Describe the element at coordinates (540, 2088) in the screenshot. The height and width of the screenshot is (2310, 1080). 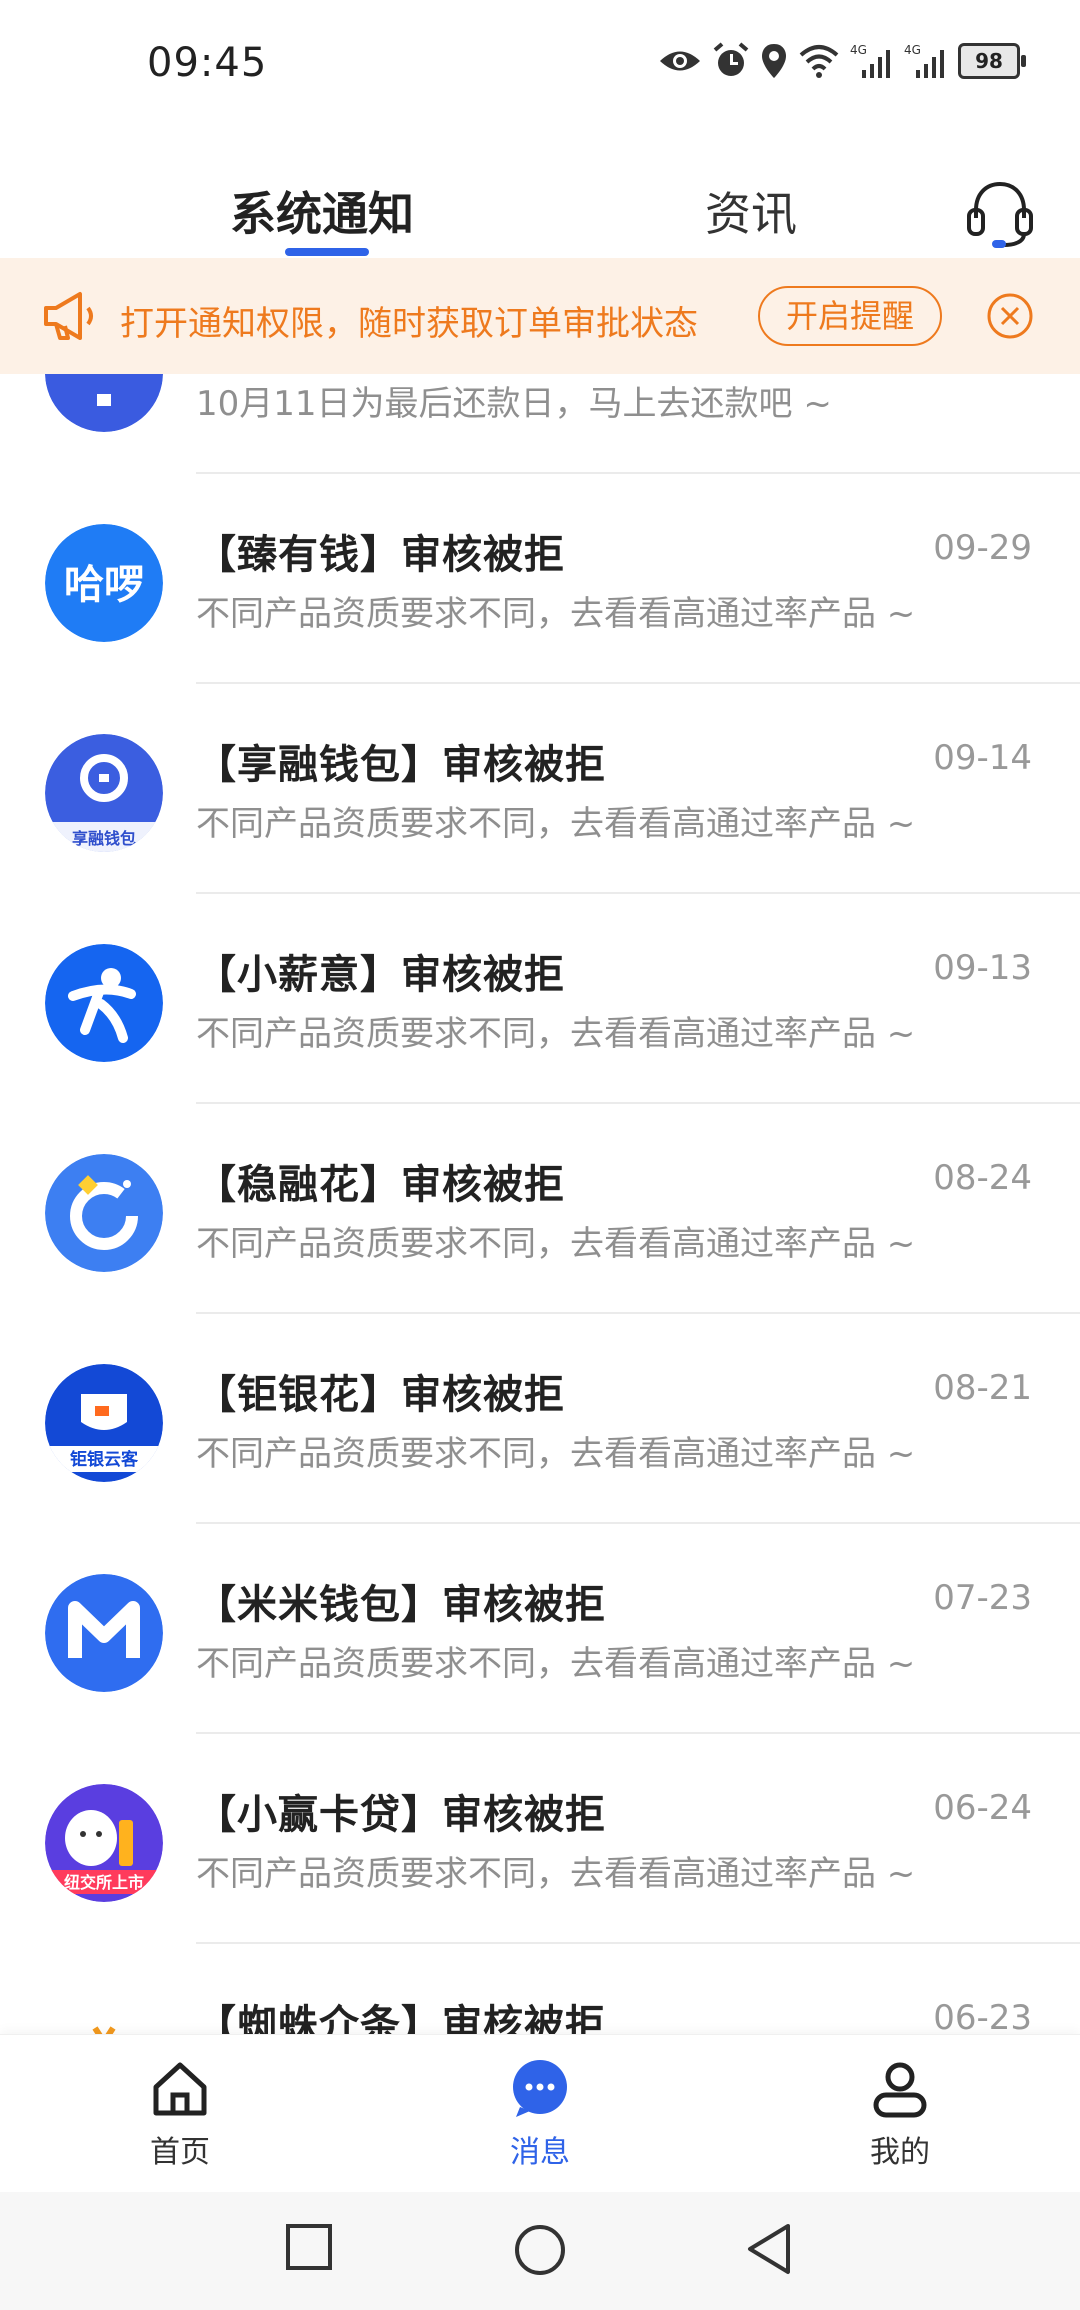
I see `chat-bubble-icon` at that location.